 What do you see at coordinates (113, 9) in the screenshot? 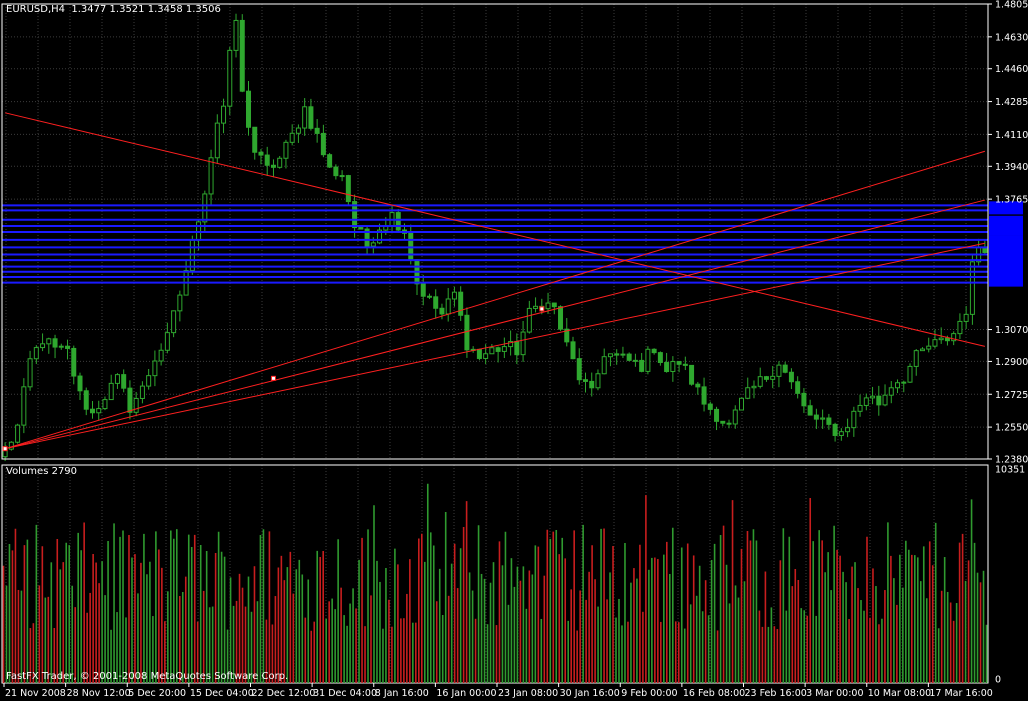
I see `symbol-title: EURUSD,H4 1.3477 1.3521 1.3458 1.3506` at bounding box center [113, 9].